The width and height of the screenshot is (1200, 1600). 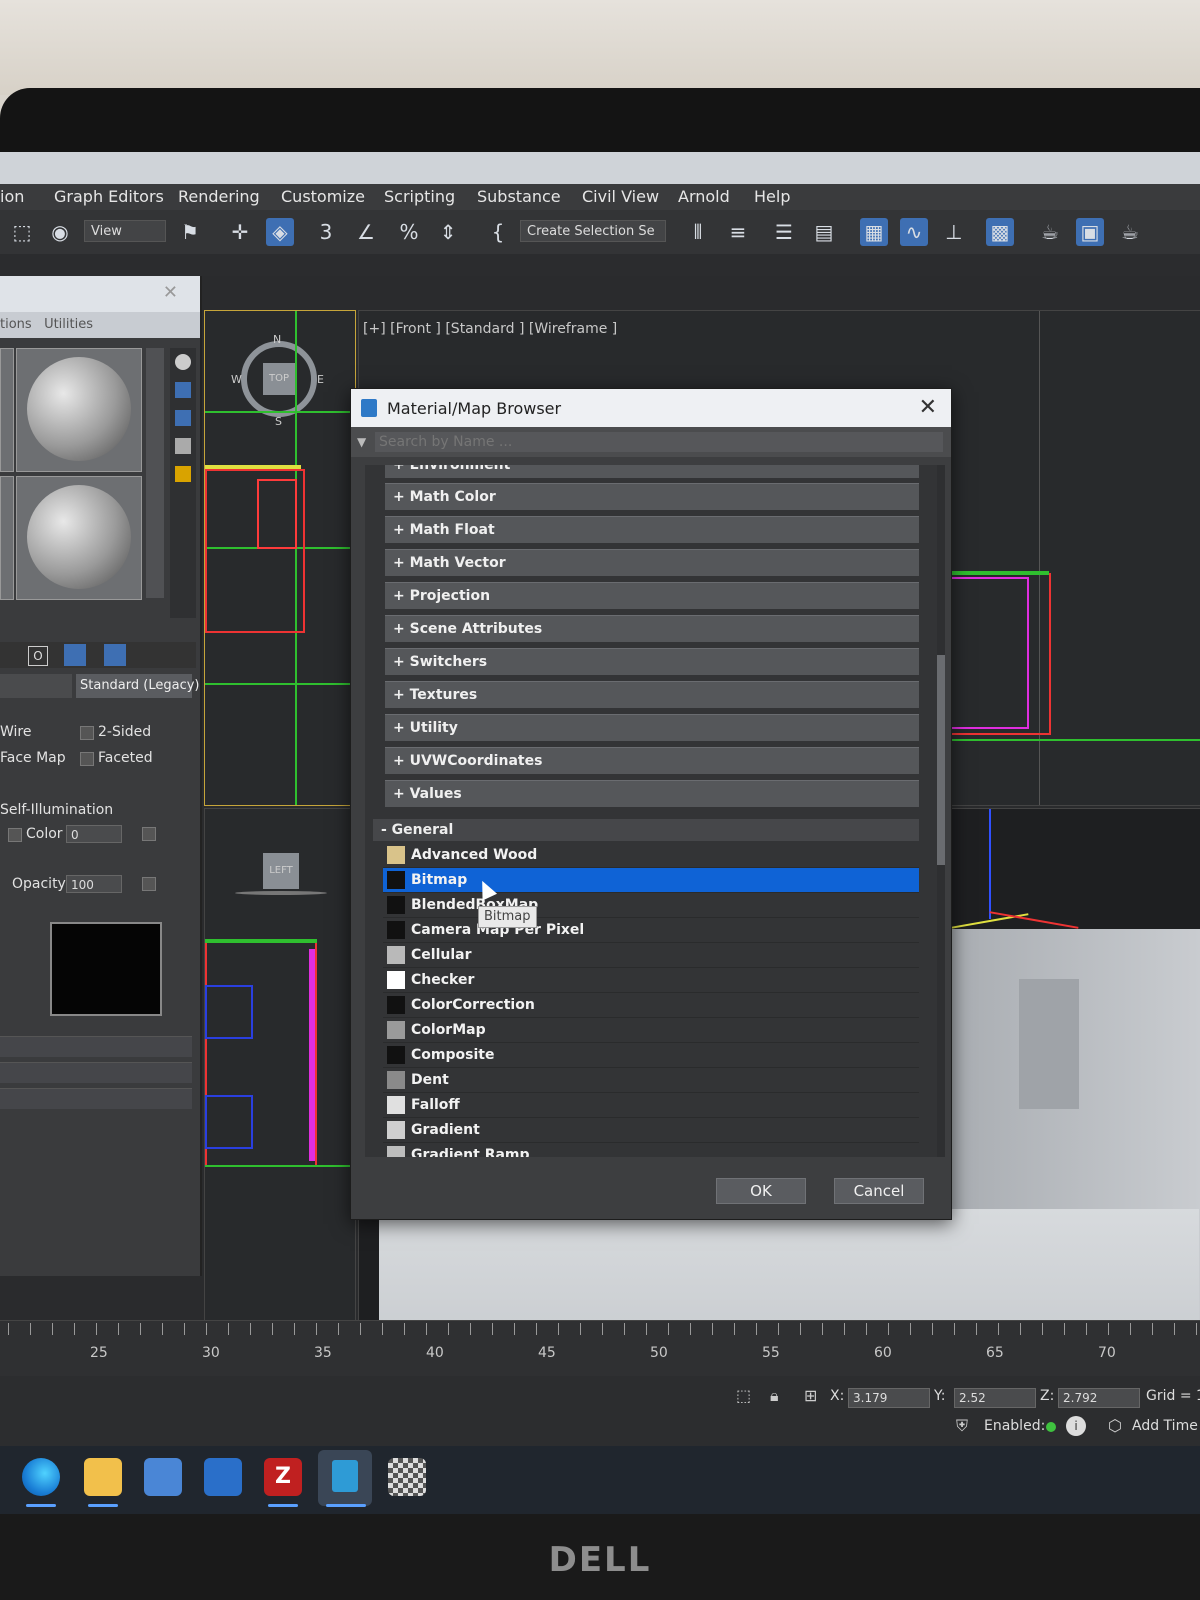 What do you see at coordinates (60, 232) in the screenshot?
I see `select-object-icon: ◉` at bounding box center [60, 232].